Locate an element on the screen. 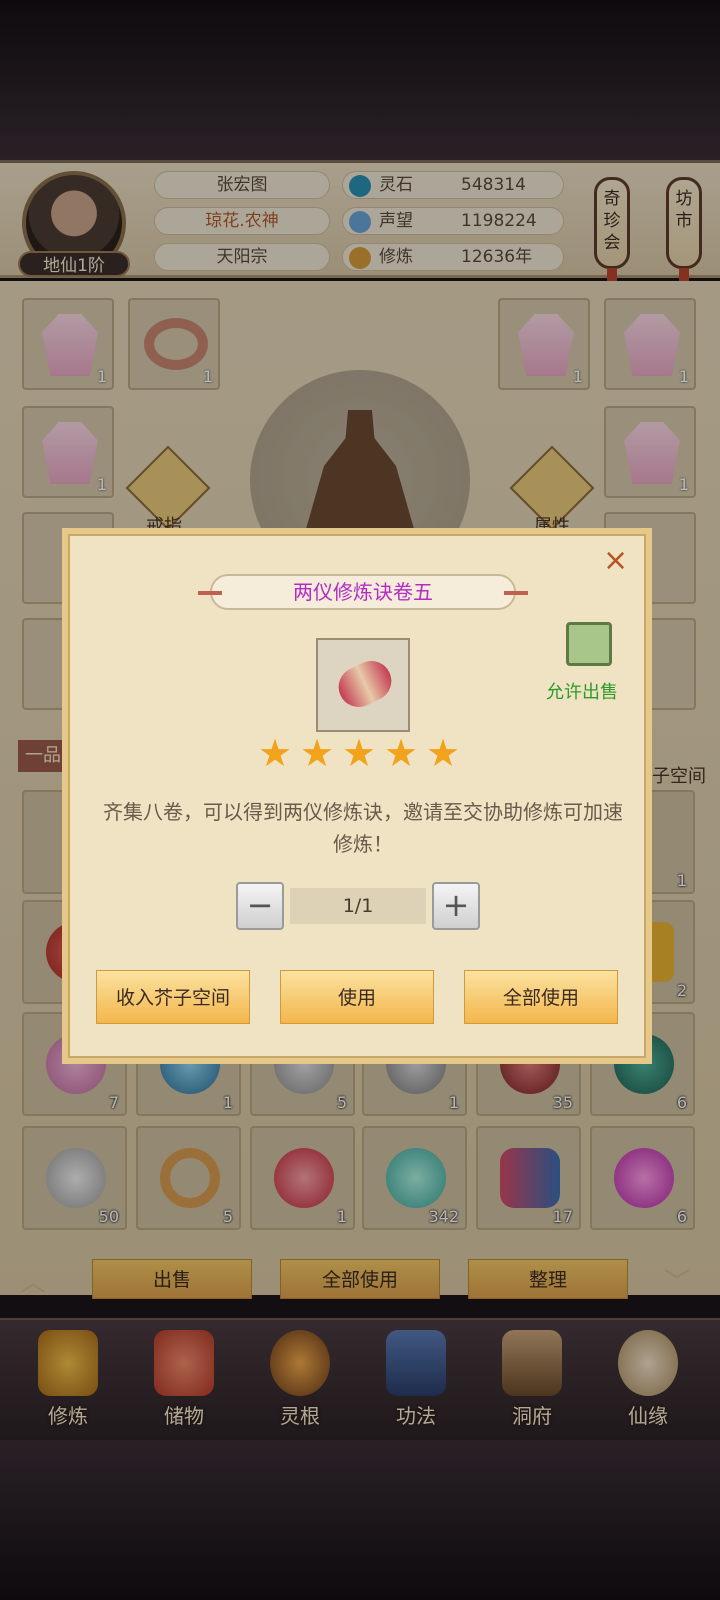  item-title: 两仪修炼诀卷五 is located at coordinates (363, 592).